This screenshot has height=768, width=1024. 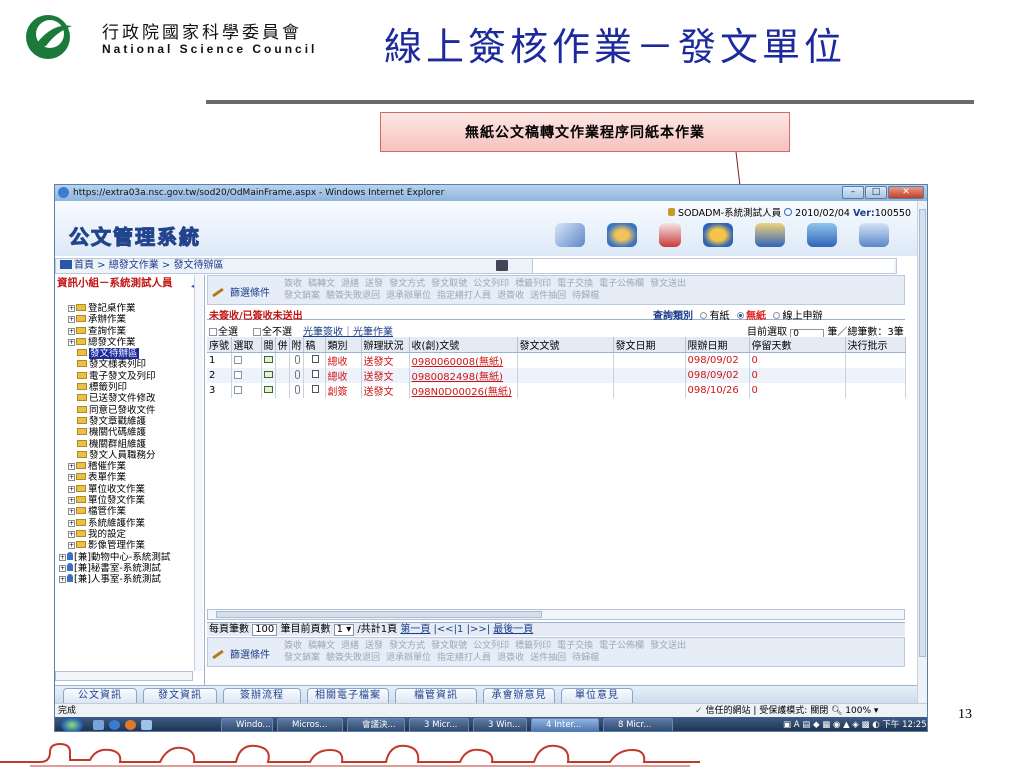 I want to click on action-link: 簽收, so click(x=293, y=284).